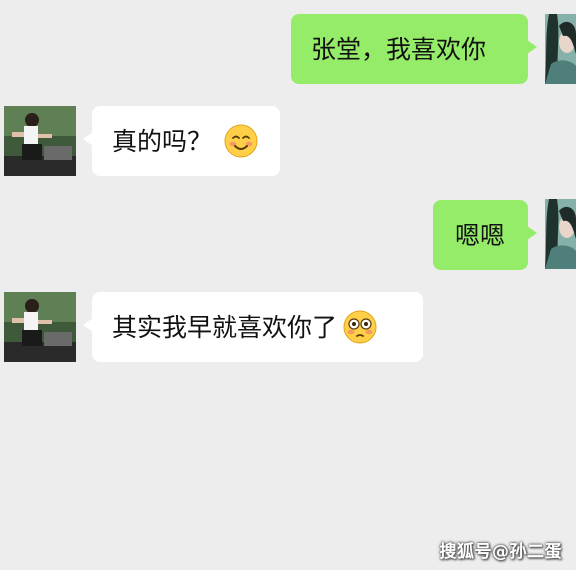  What do you see at coordinates (162, 141) in the screenshot?
I see `message-text: 真的吗？` at bounding box center [162, 141].